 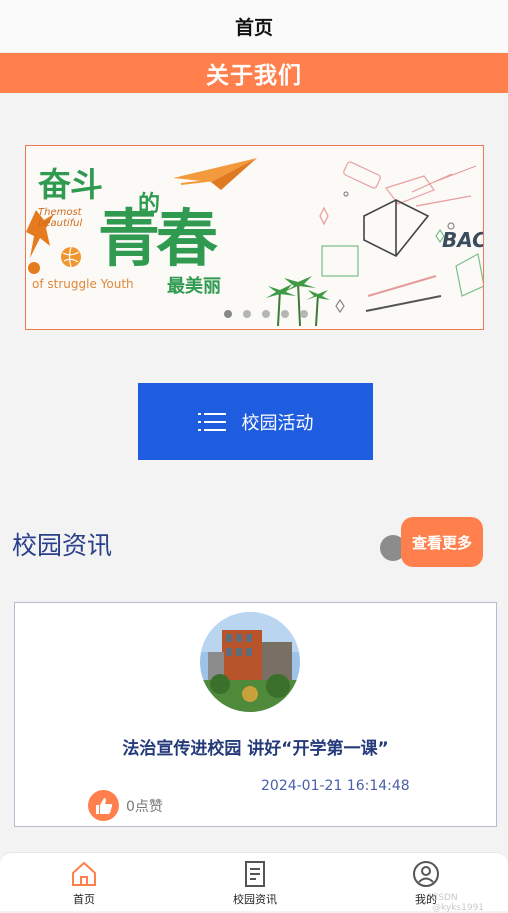 I want to click on banner-english-big: of struggle Youth, so click(x=83, y=284).